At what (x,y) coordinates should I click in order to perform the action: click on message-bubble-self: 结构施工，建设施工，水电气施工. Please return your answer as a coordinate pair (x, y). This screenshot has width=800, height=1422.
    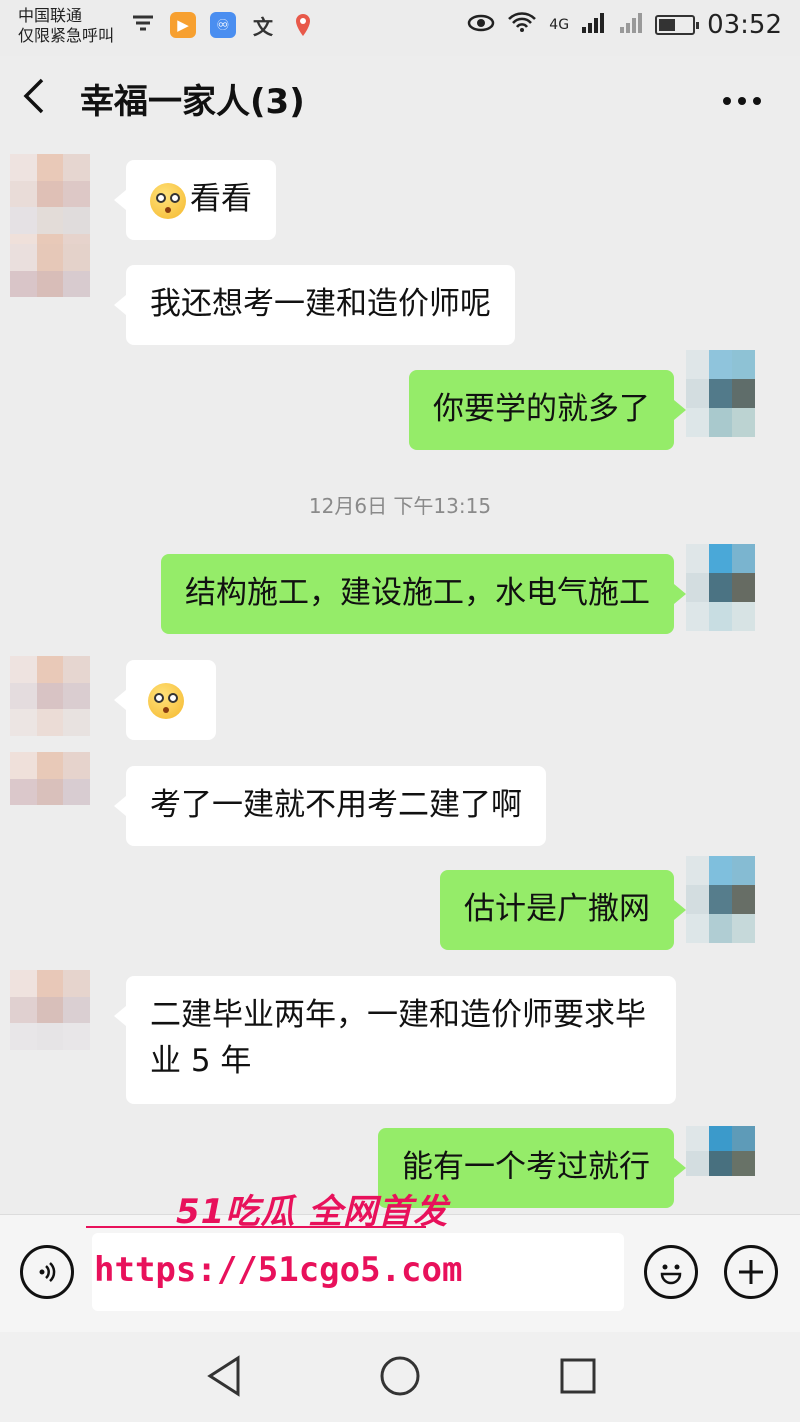
    Looking at the image, I should click on (423, 594).